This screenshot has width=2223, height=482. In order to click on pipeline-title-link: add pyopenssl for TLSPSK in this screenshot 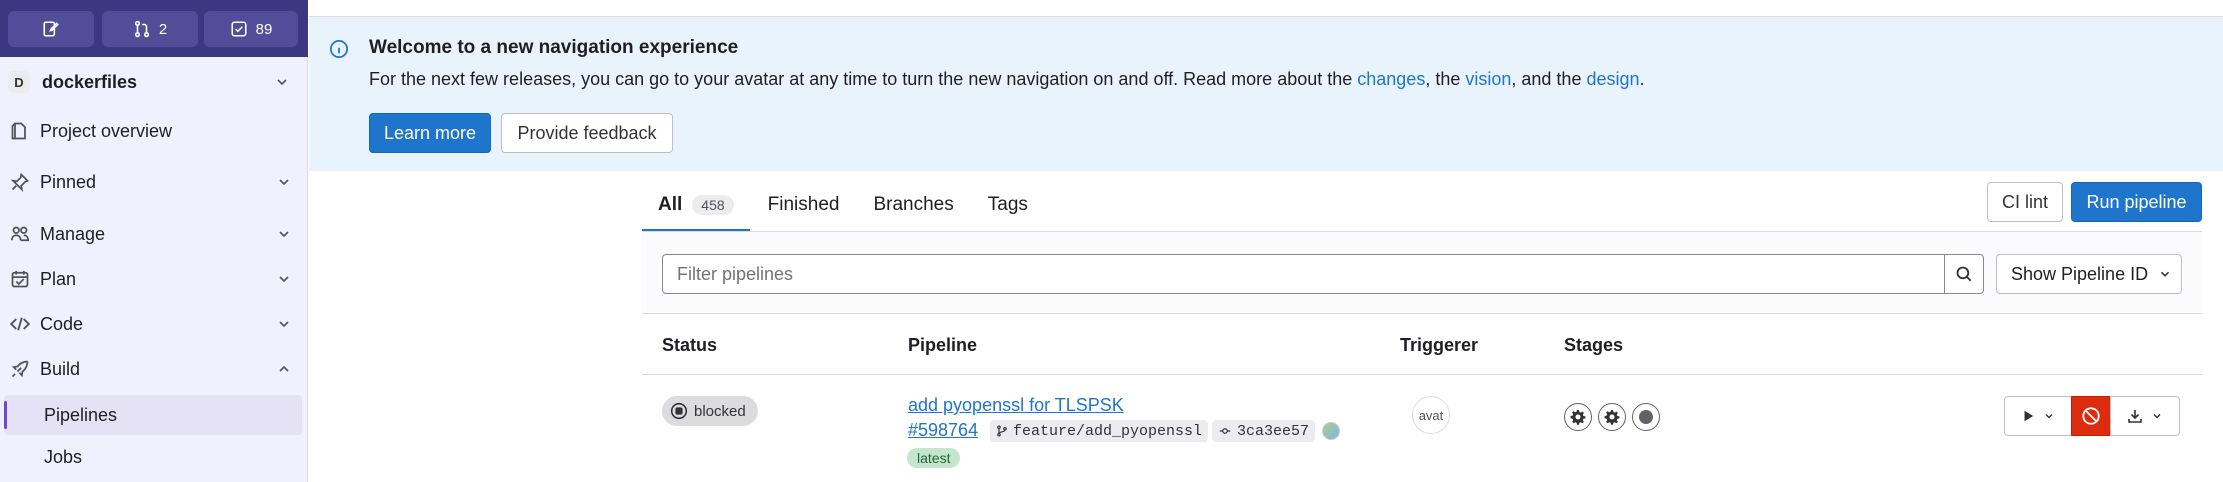, I will do `click(1016, 405)`.